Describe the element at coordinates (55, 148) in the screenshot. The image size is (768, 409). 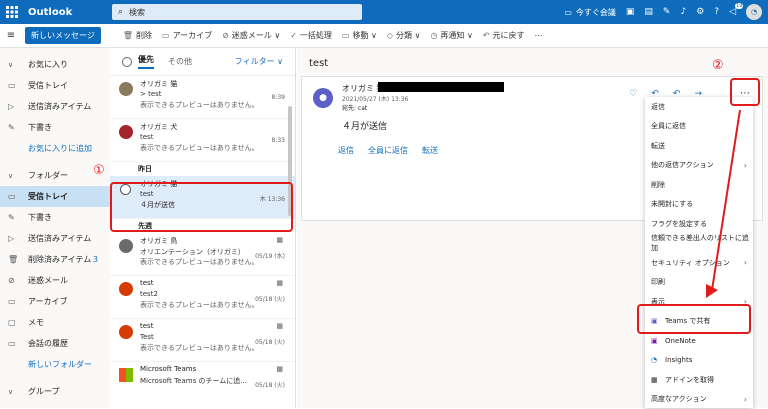
I see `add-favorite-link: お気に入りに追加` at that location.